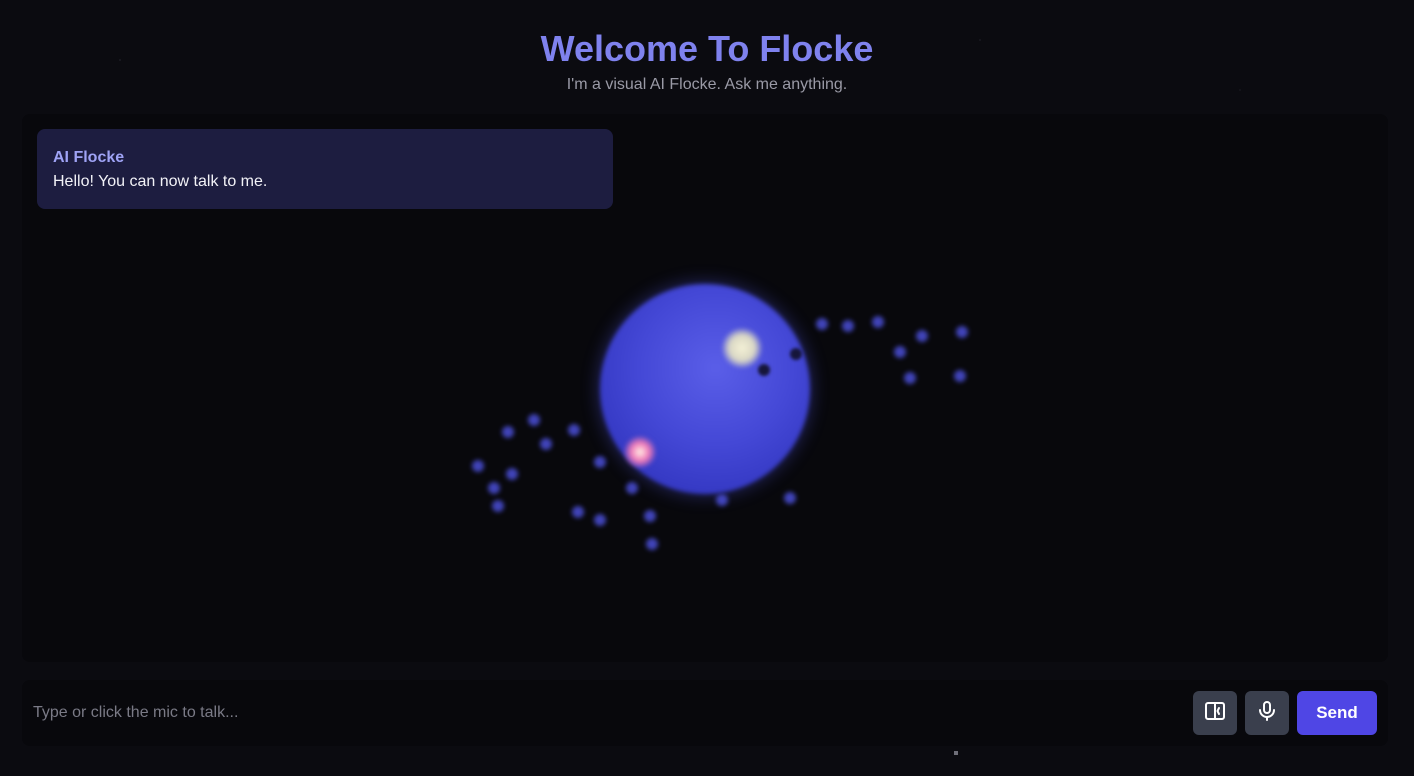 The height and width of the screenshot is (776, 1414). I want to click on input-bar: Send, so click(705, 713).